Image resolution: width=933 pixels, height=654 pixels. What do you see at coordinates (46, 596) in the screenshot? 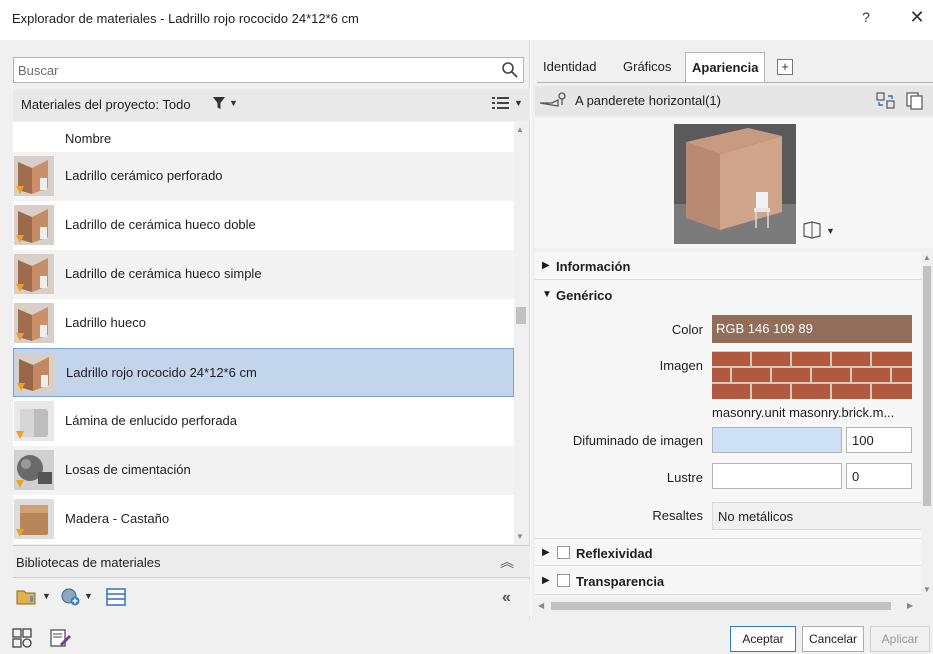
I see `folder-dropdown-icon: ▼` at bounding box center [46, 596].